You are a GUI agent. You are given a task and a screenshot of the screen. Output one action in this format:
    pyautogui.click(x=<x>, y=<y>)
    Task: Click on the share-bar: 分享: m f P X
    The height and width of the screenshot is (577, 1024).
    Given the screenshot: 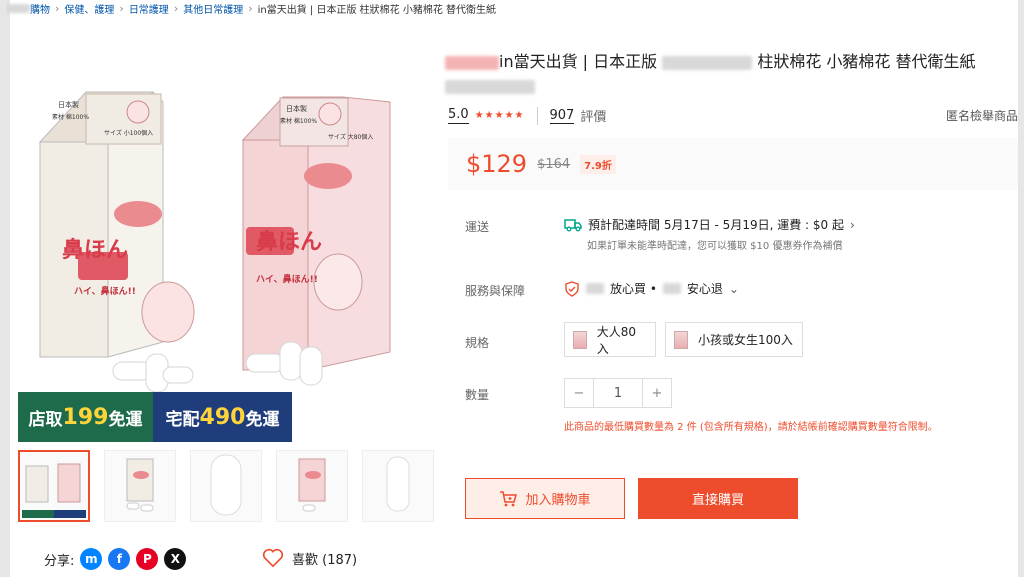 What is the action you would take?
    pyautogui.click(x=115, y=559)
    